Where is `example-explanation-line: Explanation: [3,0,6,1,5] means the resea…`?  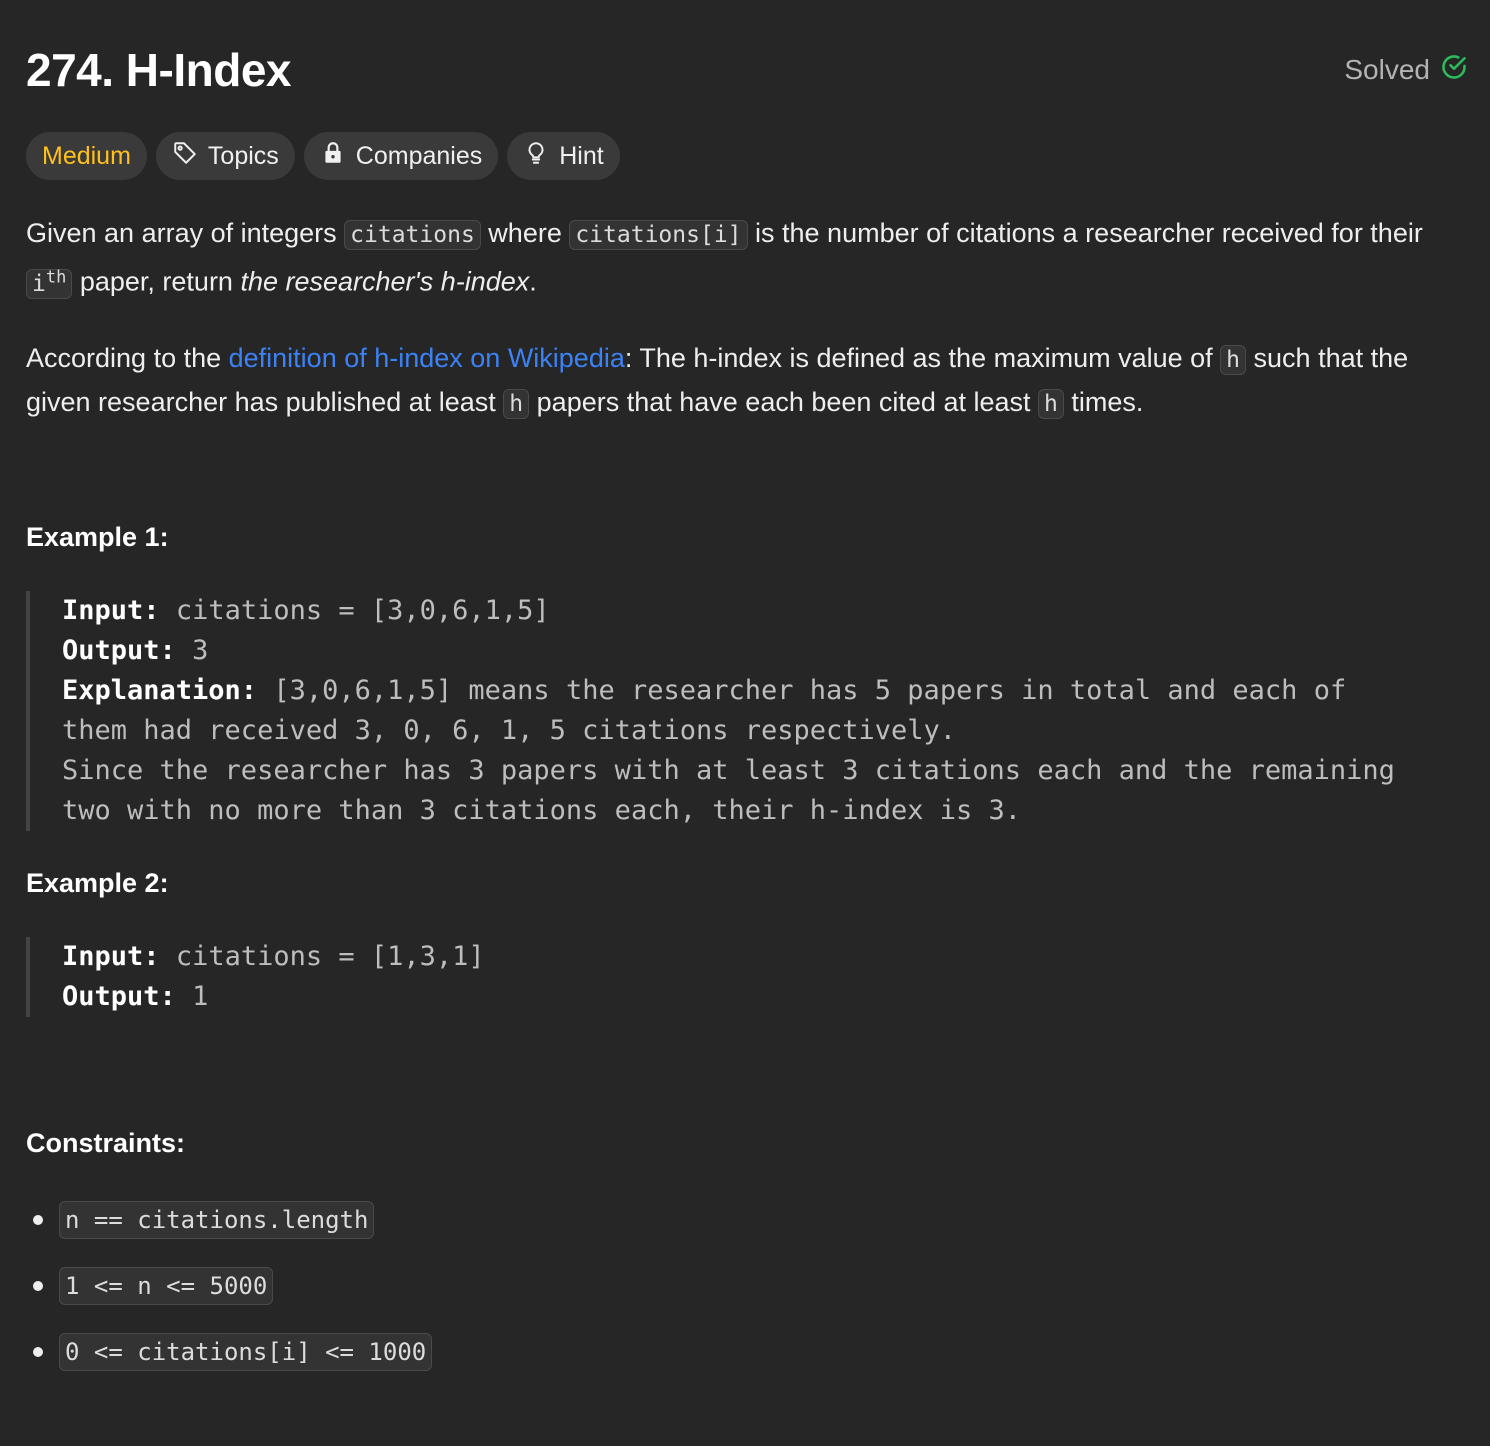
example-explanation-line: Explanation: [3,0,6,1,5] means the resea… is located at coordinates (761, 691).